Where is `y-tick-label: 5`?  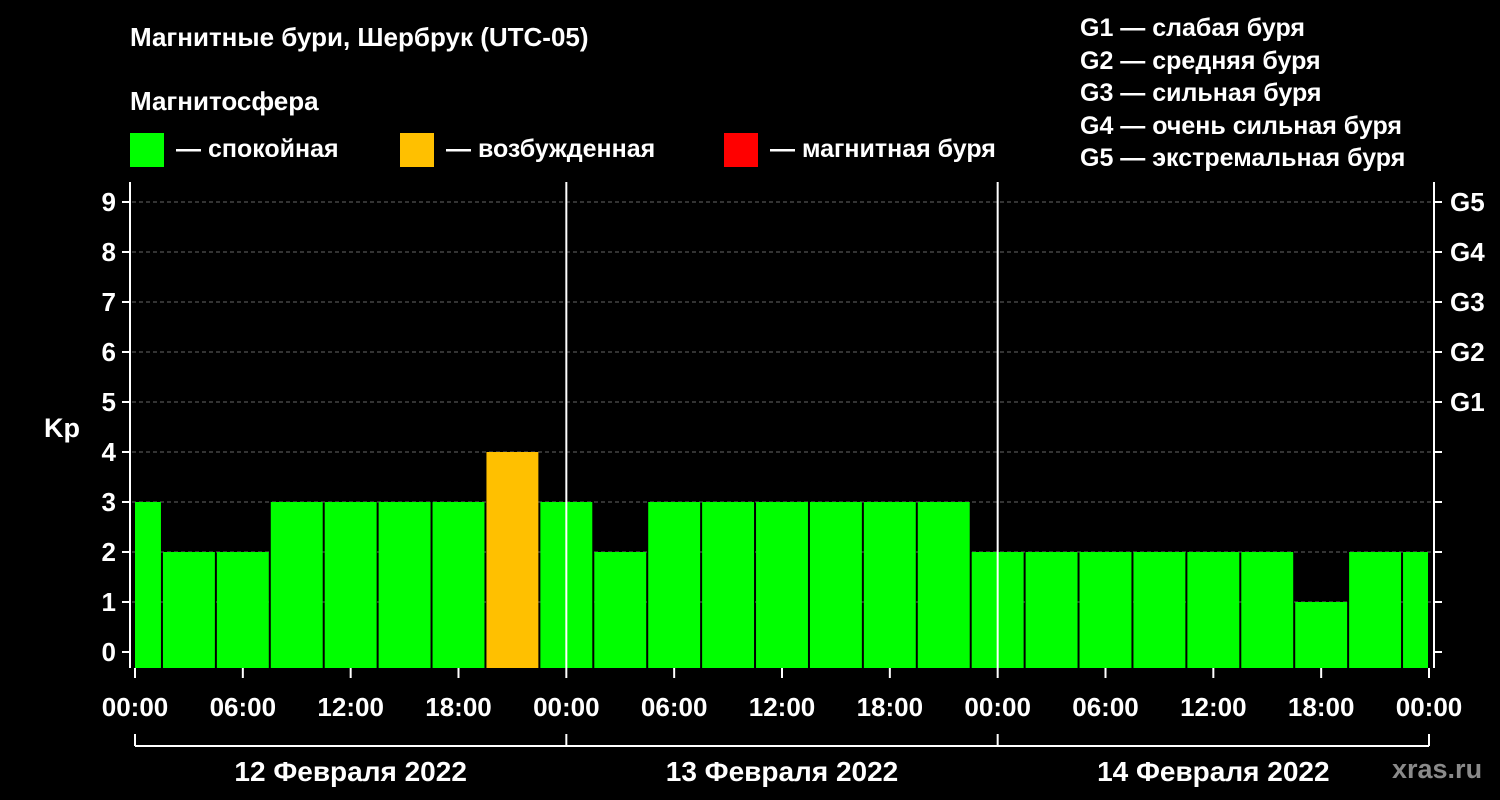
y-tick-label: 5 is located at coordinates (109, 402).